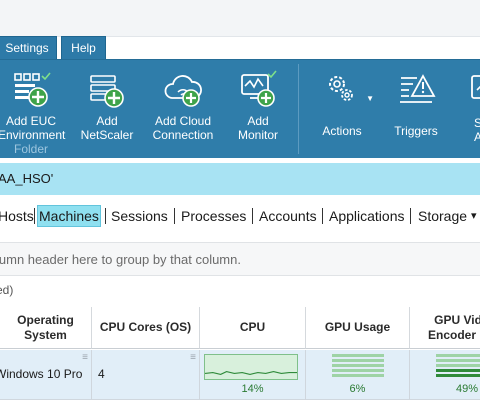 This screenshot has width=480, height=404. I want to click on add-monitor-button: Add Monitor, so click(258, 111).